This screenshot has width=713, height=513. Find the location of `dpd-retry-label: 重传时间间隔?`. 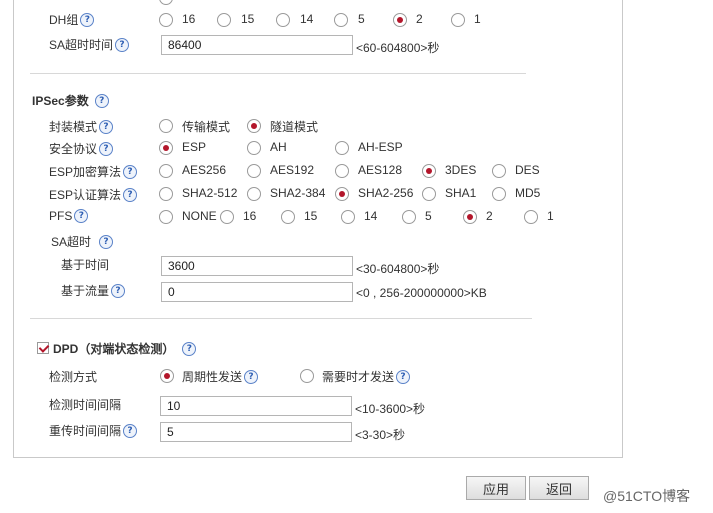

dpd-retry-label: 重传时间间隔? is located at coordinates (93, 430).